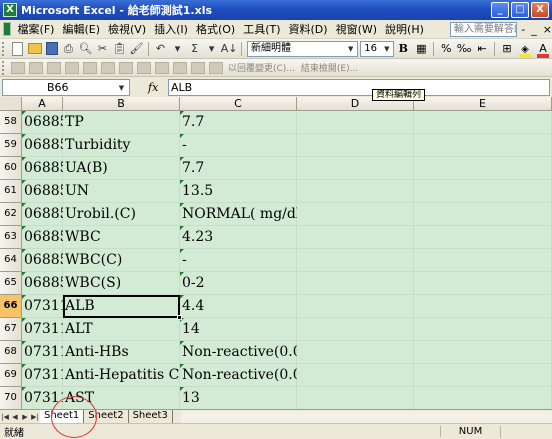 Image resolution: width=552 pixels, height=439 pixels. I want to click on print-preview-icon: 🔍︎, so click(85, 49).